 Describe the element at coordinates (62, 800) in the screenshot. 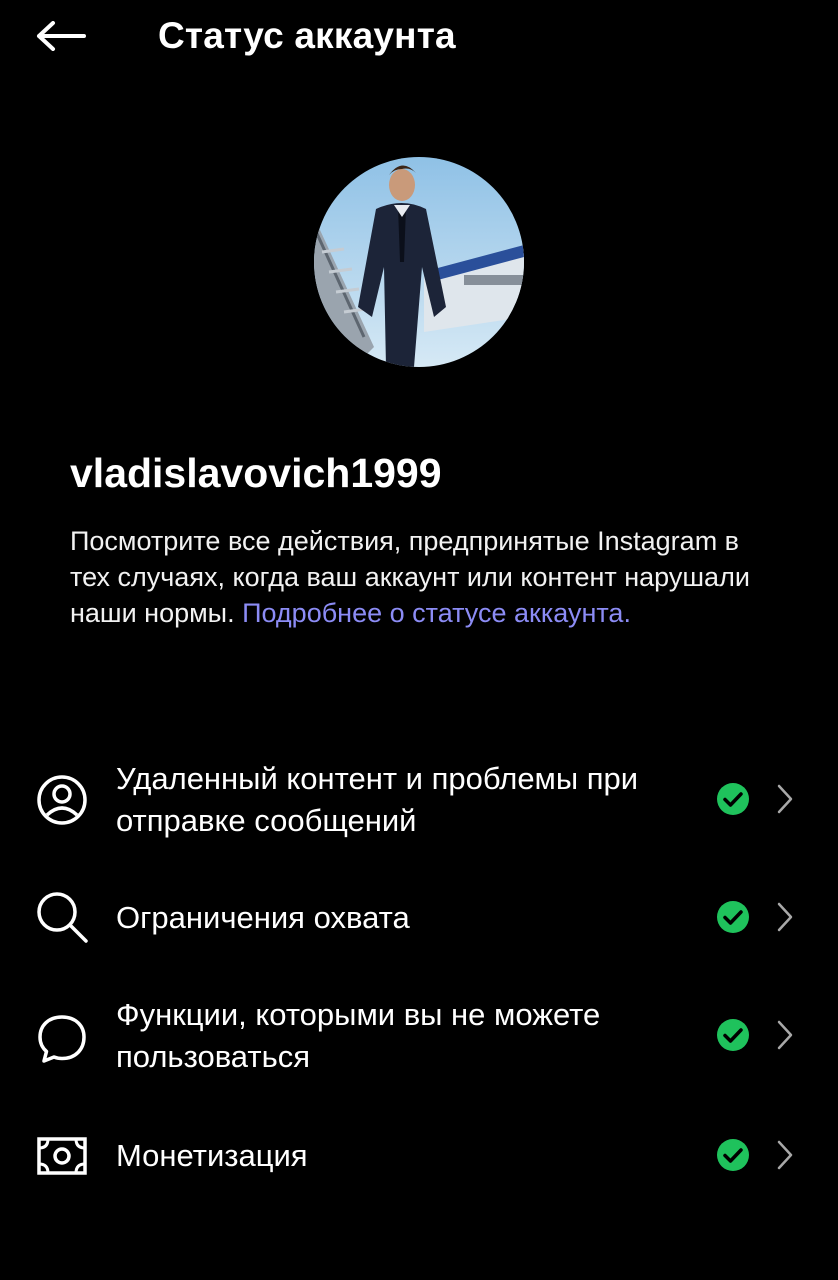

I see `user-circle-icon` at that location.